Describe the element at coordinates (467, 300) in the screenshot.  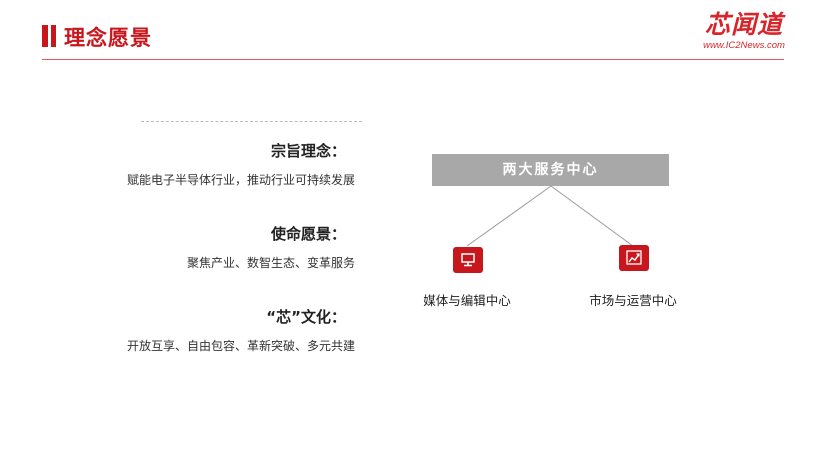
I see `media-center-label: 媒体与编辑中心` at that location.